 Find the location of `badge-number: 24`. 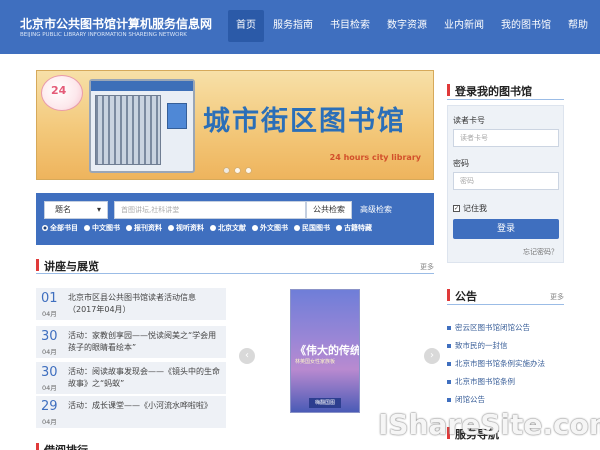

badge-number: 24 is located at coordinates (59, 90).